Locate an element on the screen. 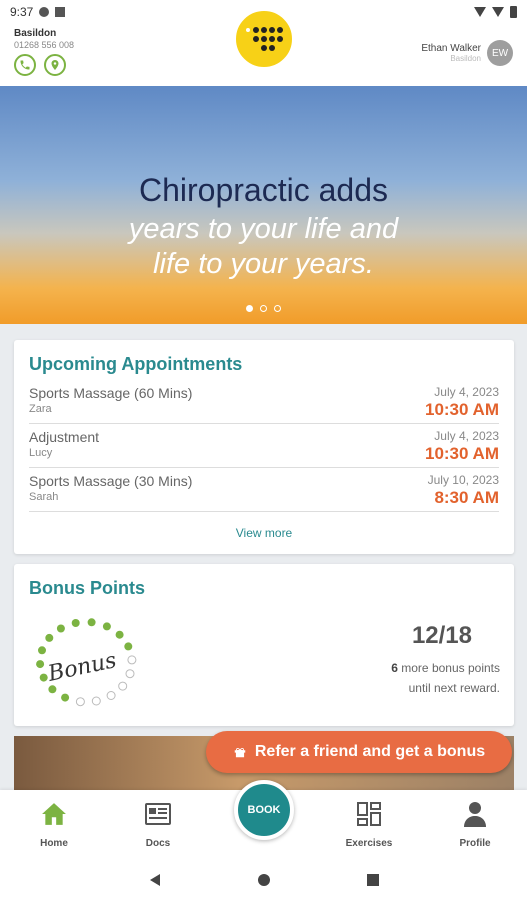  bonus-title: Bonus Points is located at coordinates (87, 588).